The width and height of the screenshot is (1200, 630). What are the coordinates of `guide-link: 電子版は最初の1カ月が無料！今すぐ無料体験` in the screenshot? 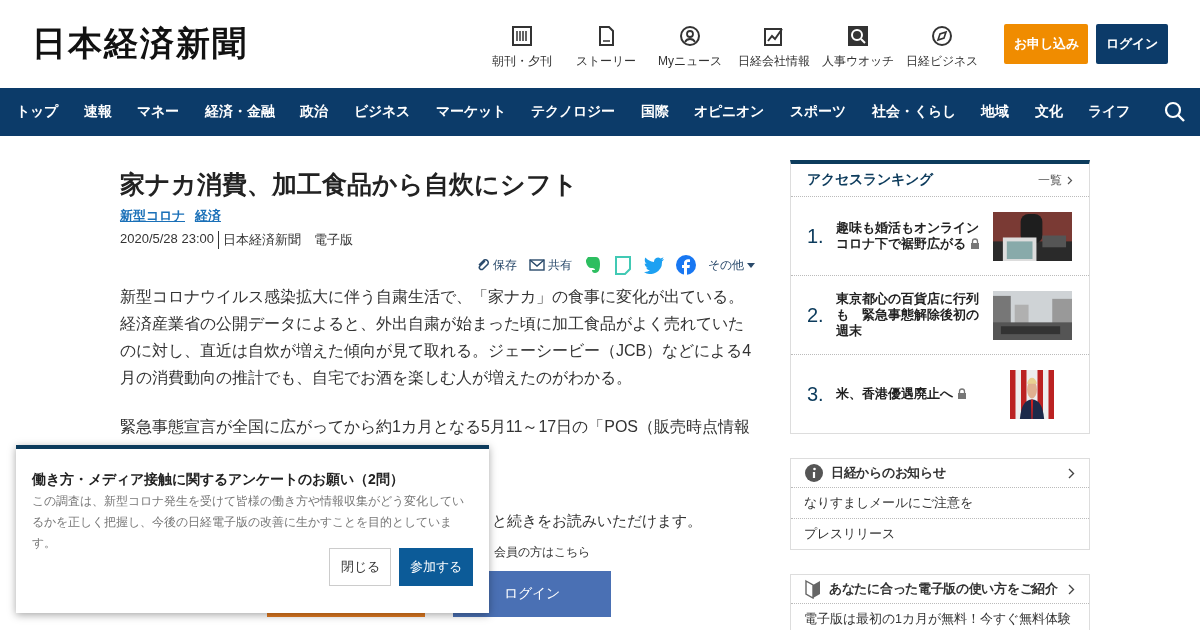 It's located at (940, 617).